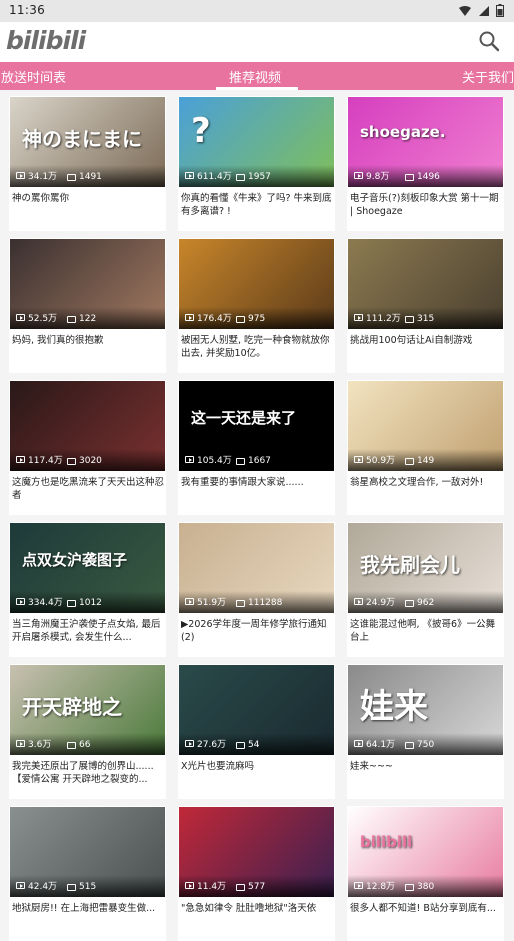 The height and width of the screenshot is (941, 514). I want to click on video-card: ? 611.4万 1957 你真的看懂《牛来》了吗? 牛来到底有多离谱? !, so click(256, 163).